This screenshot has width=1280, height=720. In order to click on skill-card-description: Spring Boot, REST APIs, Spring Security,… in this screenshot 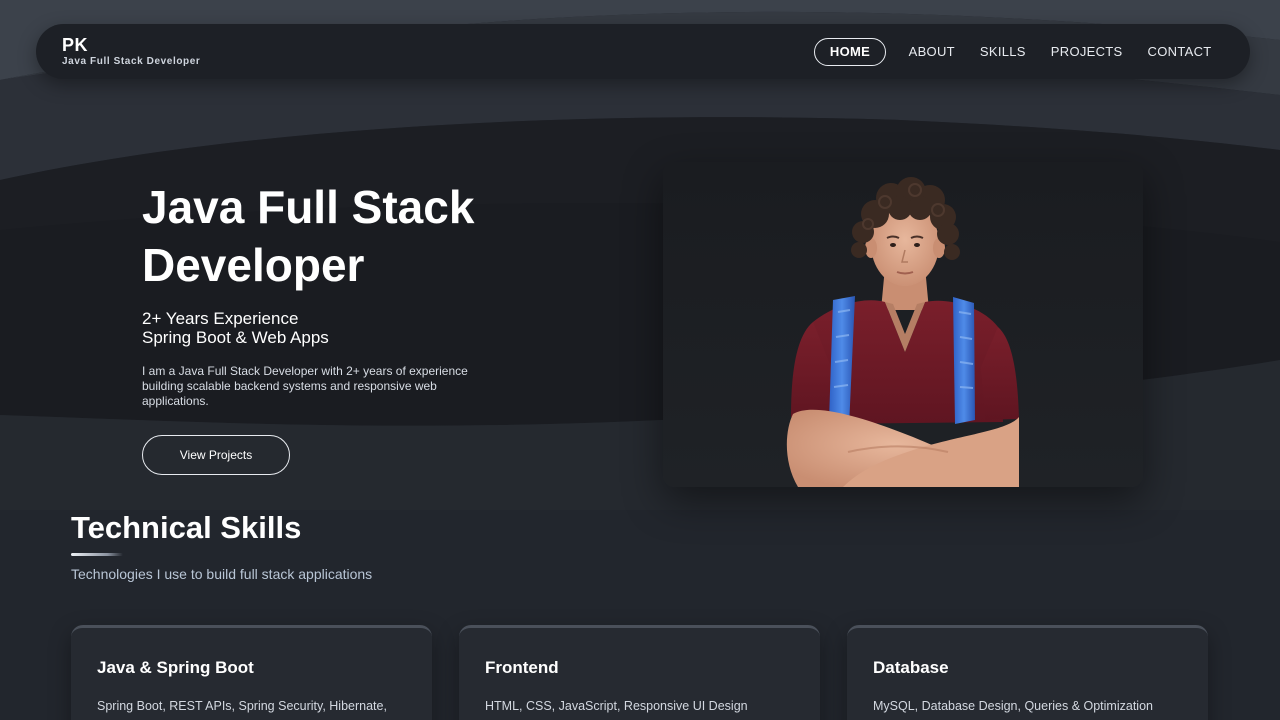, I will do `click(242, 709)`.